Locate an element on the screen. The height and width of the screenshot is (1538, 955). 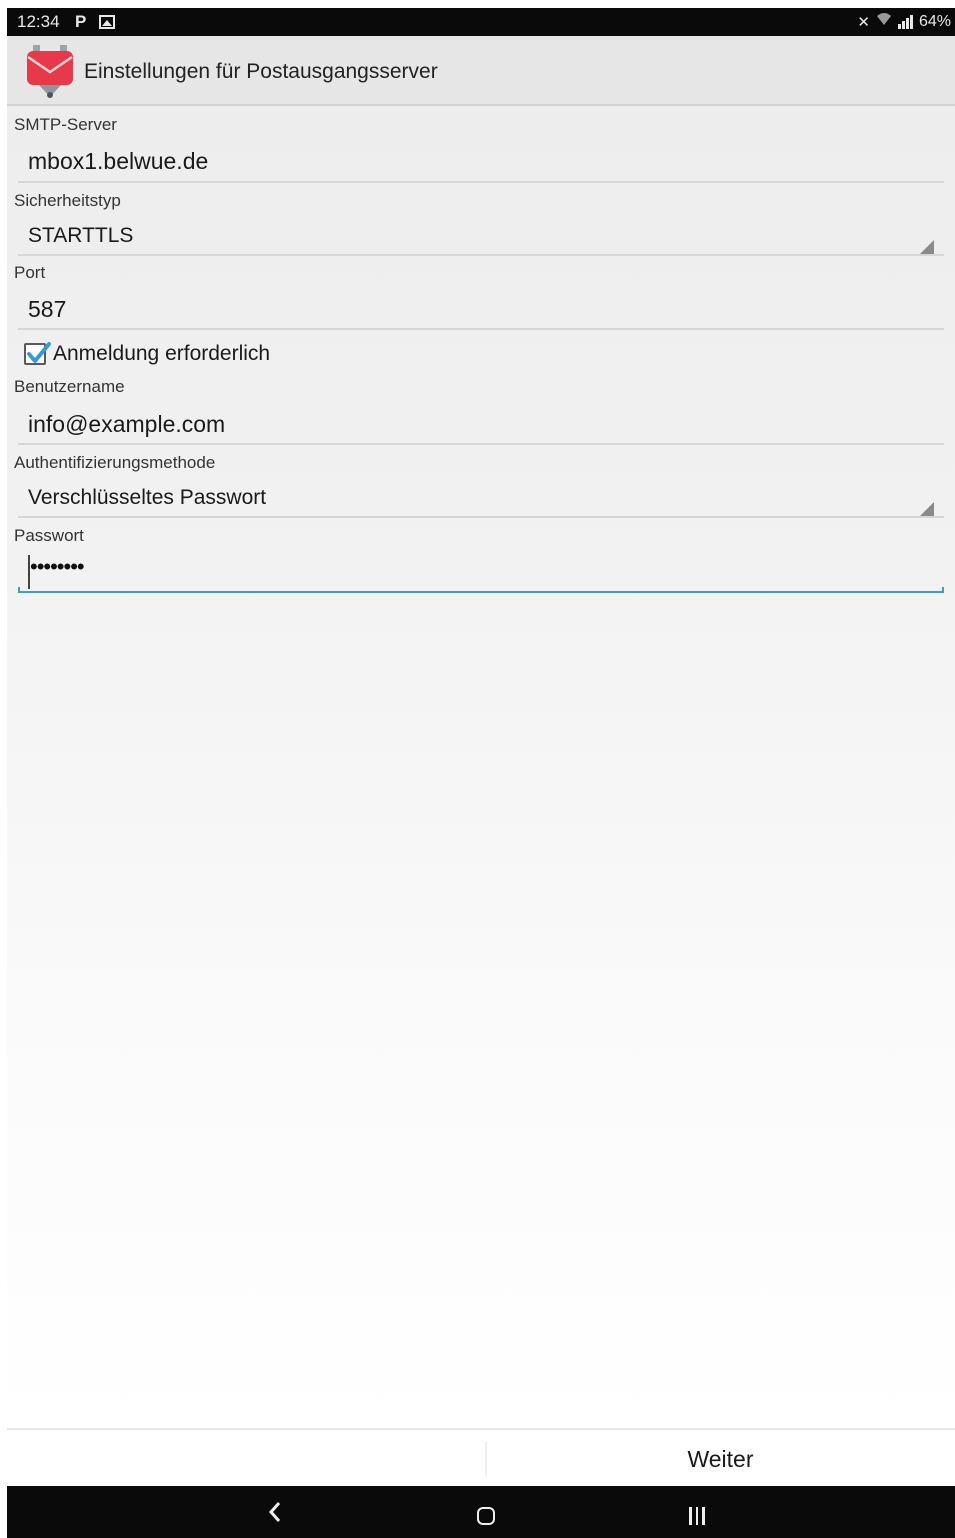
port-underline is located at coordinates (481, 329).